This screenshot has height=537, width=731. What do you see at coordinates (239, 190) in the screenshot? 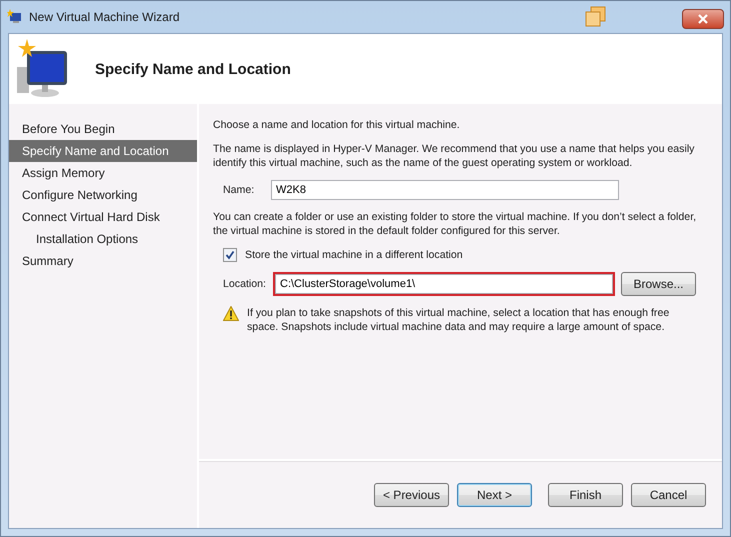
I see `name-label: Name:` at bounding box center [239, 190].